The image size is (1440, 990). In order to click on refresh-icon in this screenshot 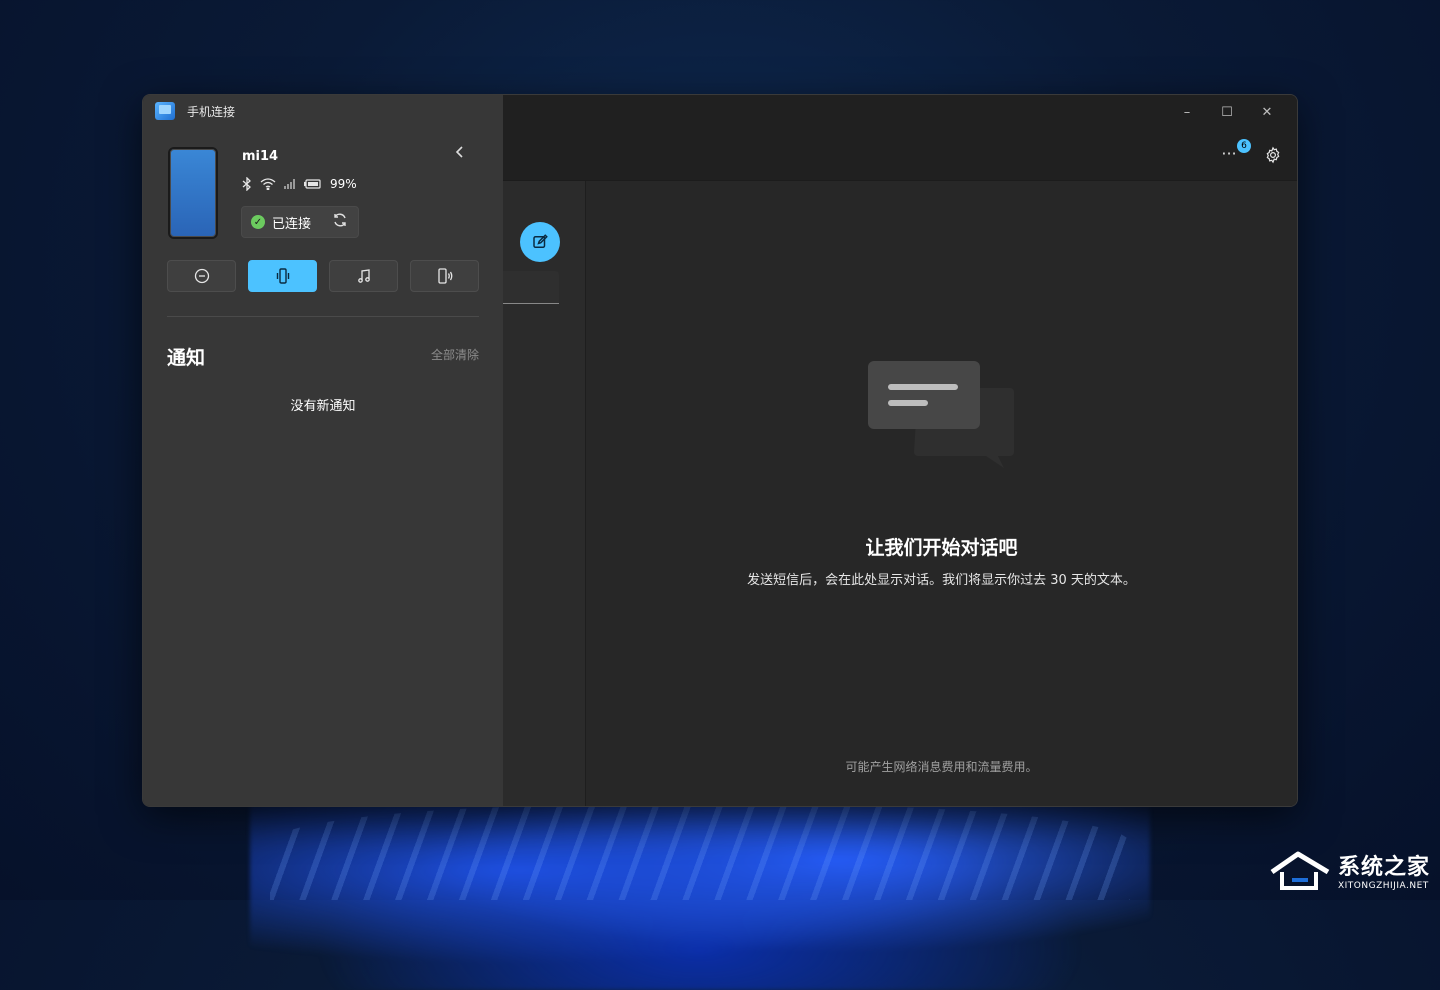, I will do `click(340, 220)`.